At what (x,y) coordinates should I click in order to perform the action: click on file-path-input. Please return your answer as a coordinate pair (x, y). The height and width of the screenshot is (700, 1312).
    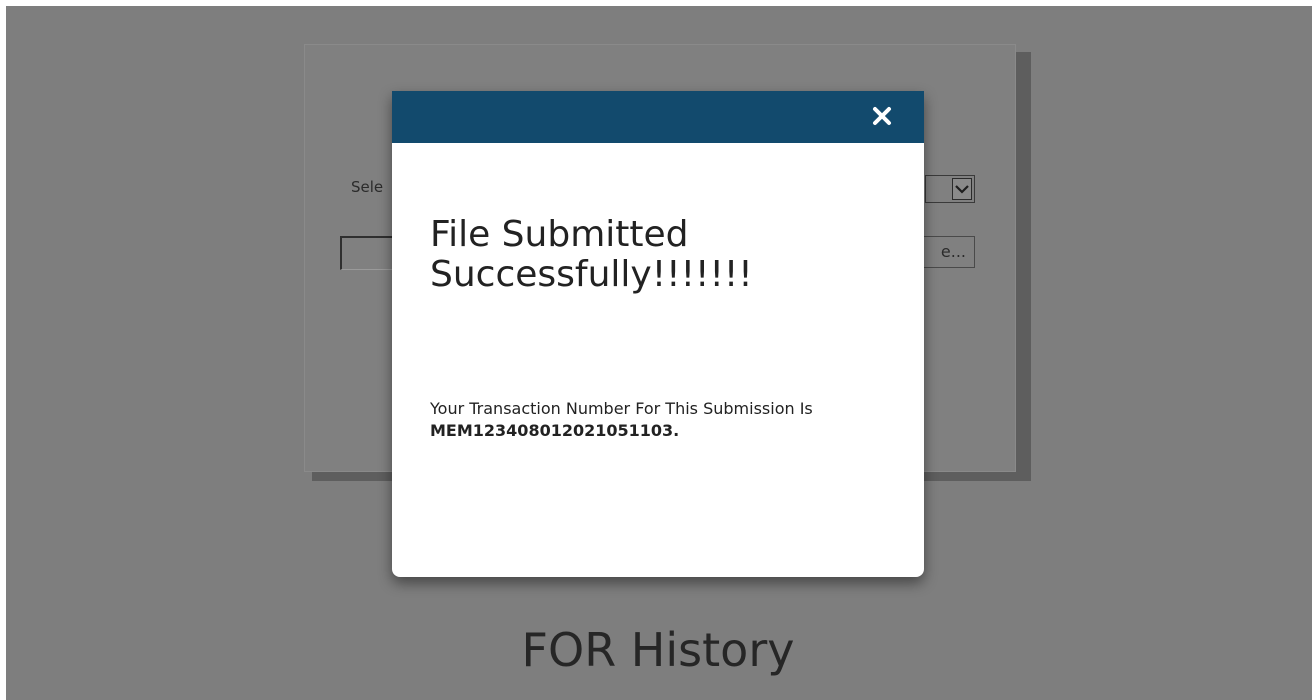
    Looking at the image, I should click on (370, 253).